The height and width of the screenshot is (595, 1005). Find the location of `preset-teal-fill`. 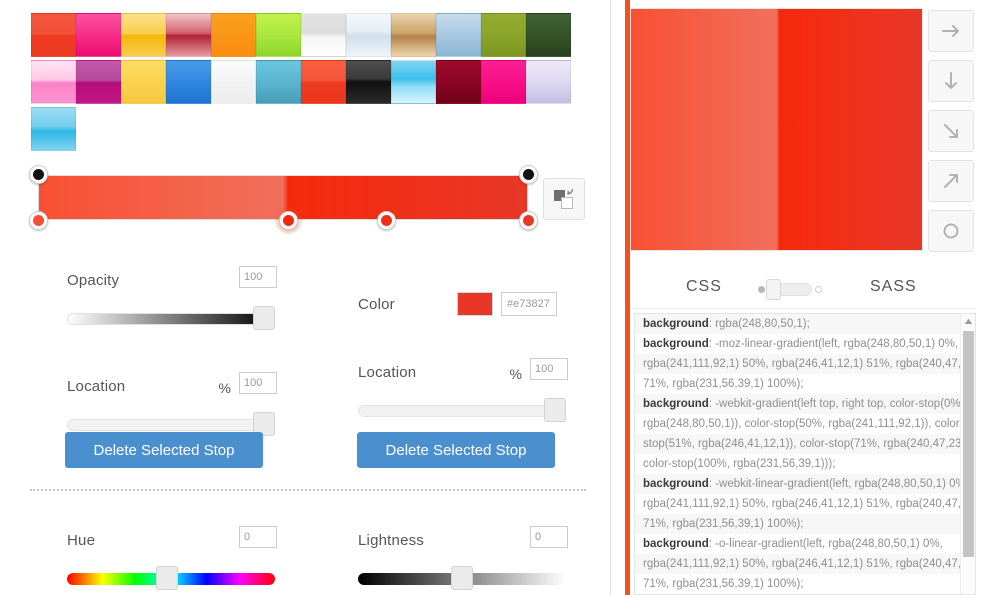

preset-teal-fill is located at coordinates (278, 82).